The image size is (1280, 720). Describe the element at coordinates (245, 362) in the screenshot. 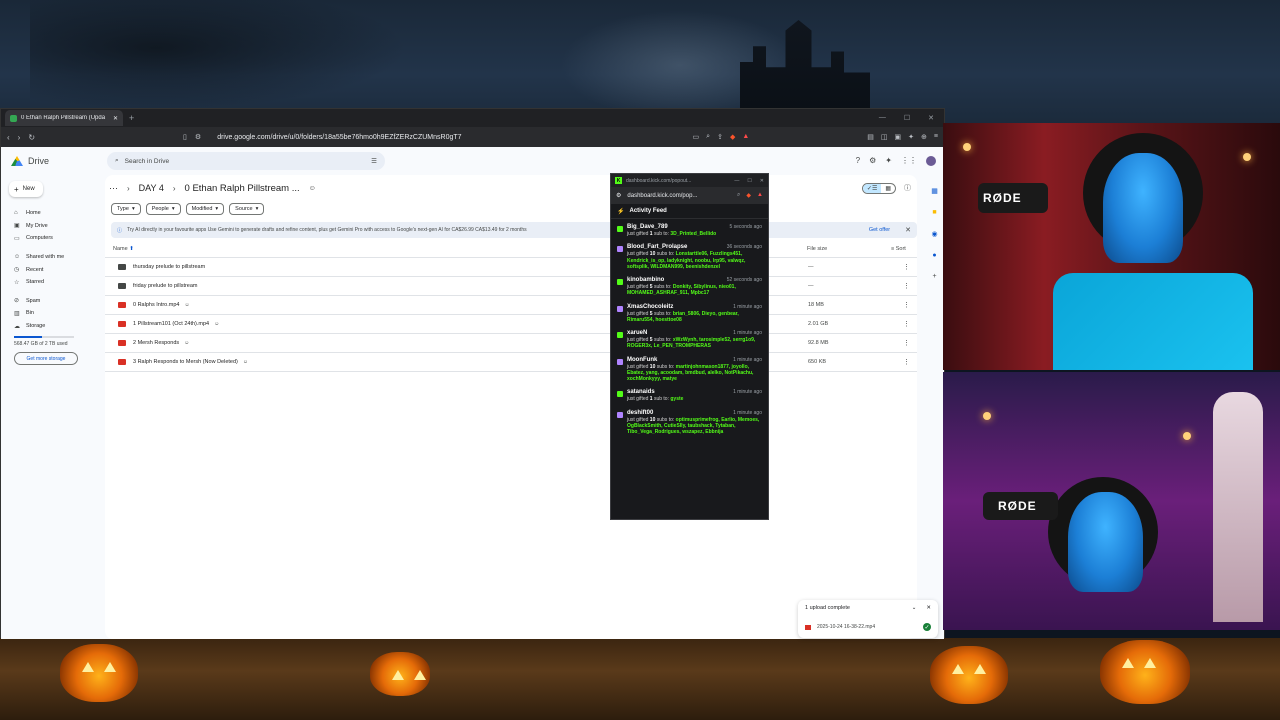

I see `shared-icon: ☺` at that location.